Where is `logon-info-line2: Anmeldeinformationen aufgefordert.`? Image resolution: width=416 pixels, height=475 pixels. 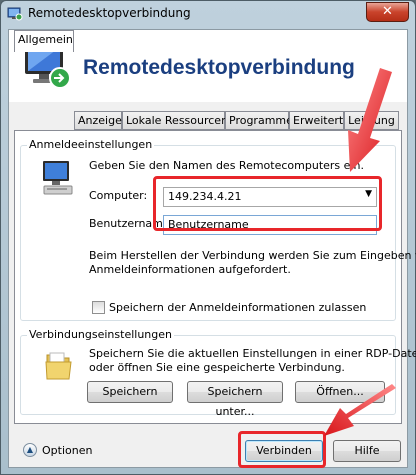
logon-info-line2: Anmeldeinformationen aufgefordert. is located at coordinates (190, 269).